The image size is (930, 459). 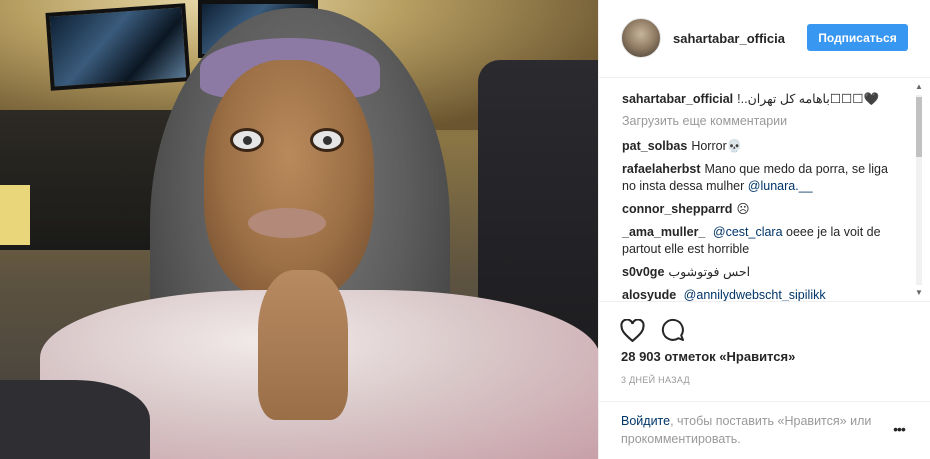 I want to click on comment-bubble-icon-svg, so click(x=672, y=329).